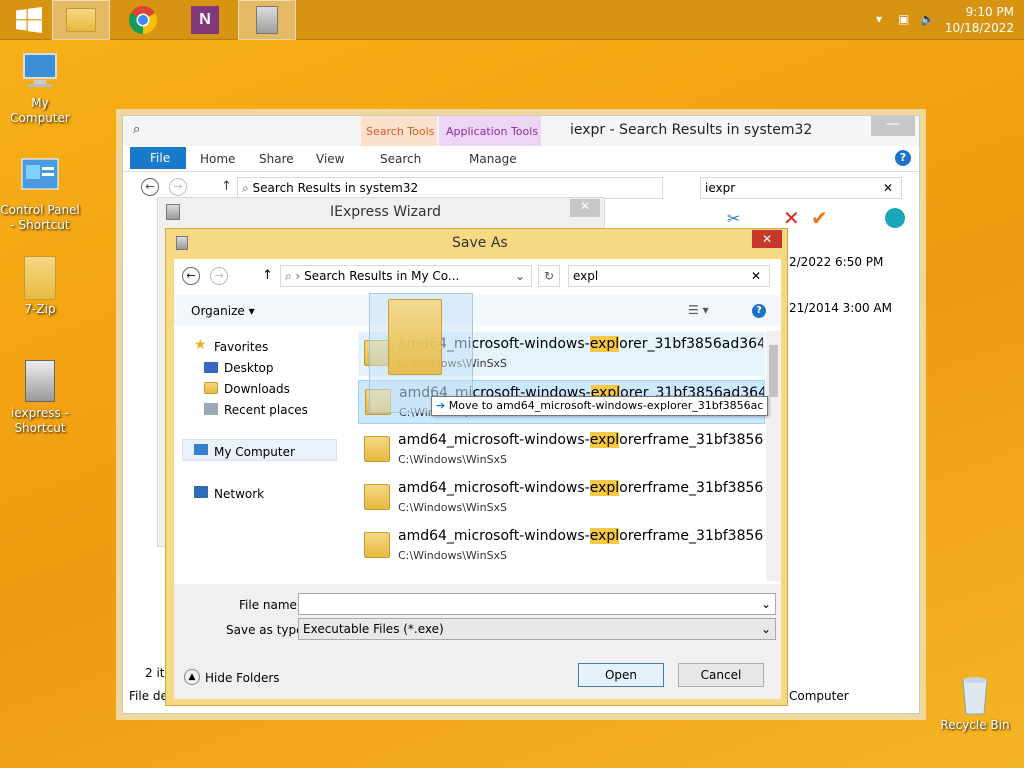  I want to click on save-type-select: Executable Files (*.exe) ⌄, so click(537, 629).